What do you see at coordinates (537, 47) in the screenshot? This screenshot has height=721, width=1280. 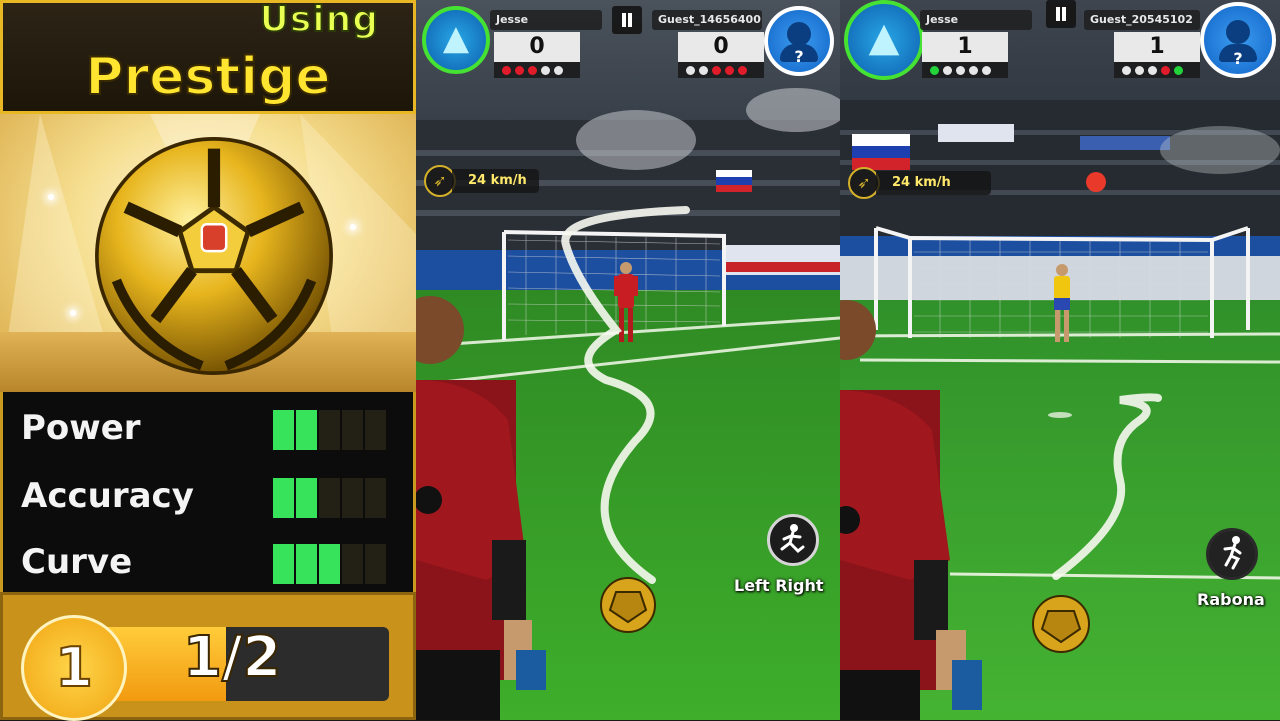 I see `player-left-score: 0` at bounding box center [537, 47].